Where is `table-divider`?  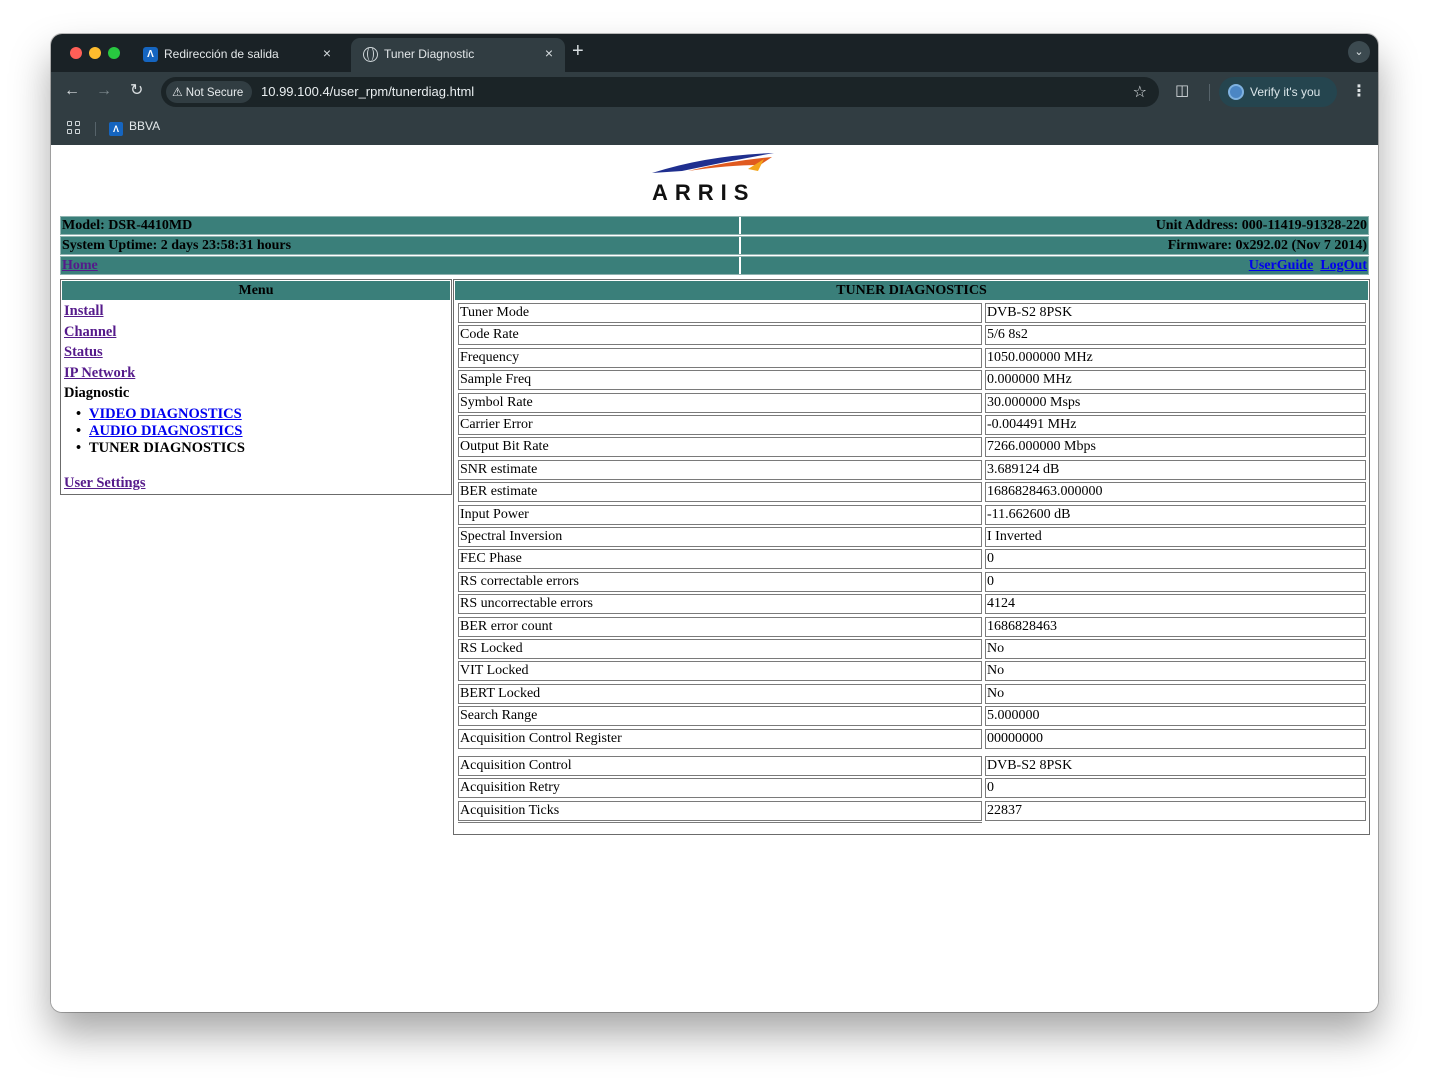 table-divider is located at coordinates (720, 821).